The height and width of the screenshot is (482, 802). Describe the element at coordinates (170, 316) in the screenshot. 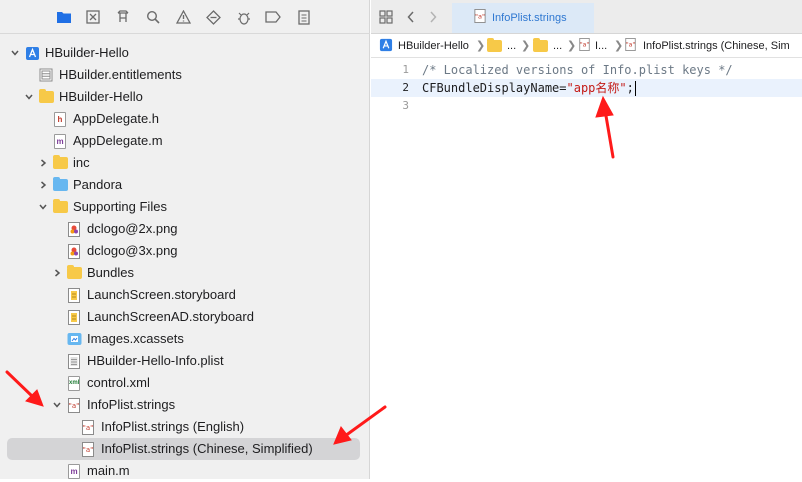

I see `tree-item-label: LaunchScreenAD.storyboard` at that location.